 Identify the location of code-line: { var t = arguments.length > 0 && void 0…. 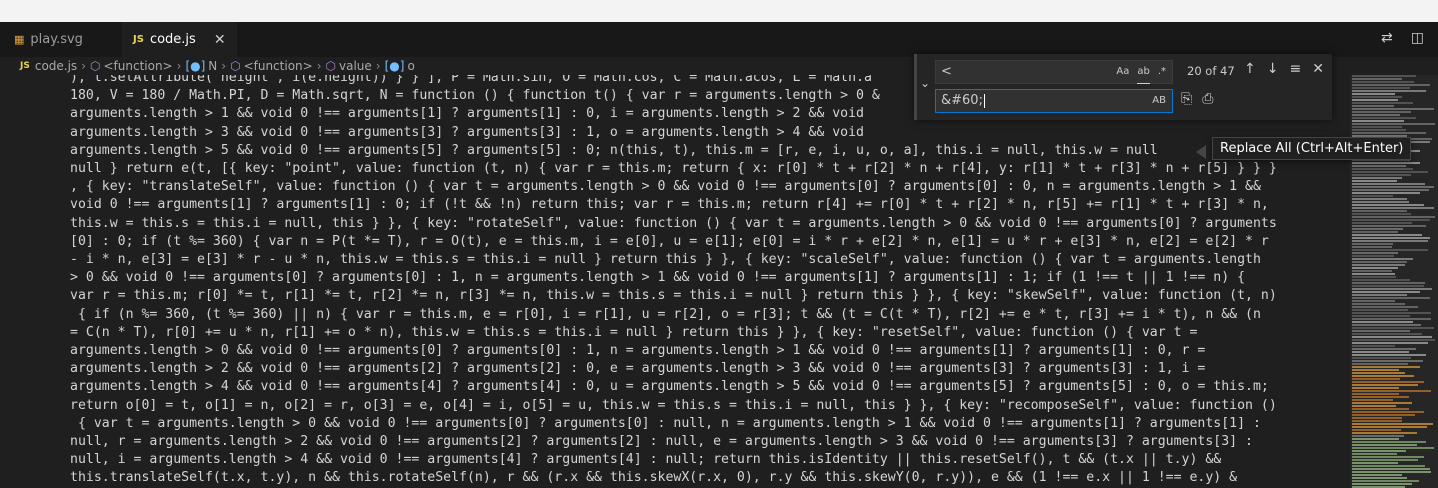
(673, 424).